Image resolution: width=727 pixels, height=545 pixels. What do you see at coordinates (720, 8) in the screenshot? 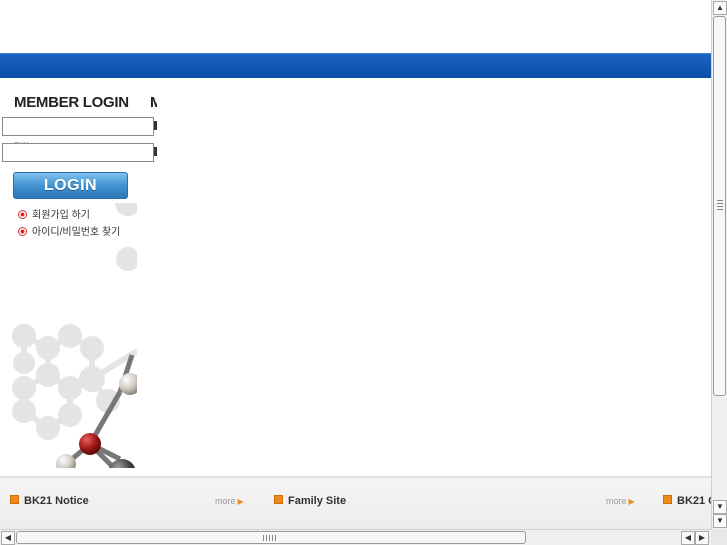
I see `scroll-up-icon: ▲` at bounding box center [720, 8].